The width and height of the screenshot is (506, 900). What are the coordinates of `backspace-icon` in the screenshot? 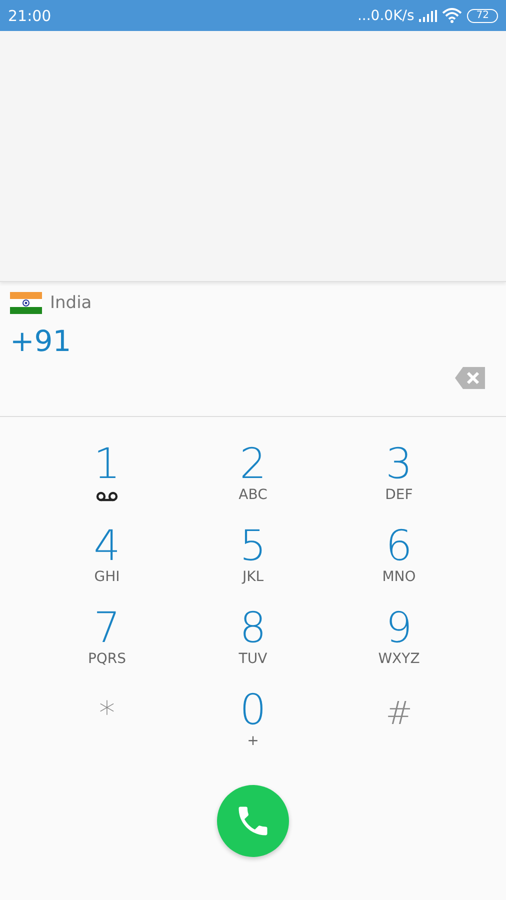 It's located at (470, 378).